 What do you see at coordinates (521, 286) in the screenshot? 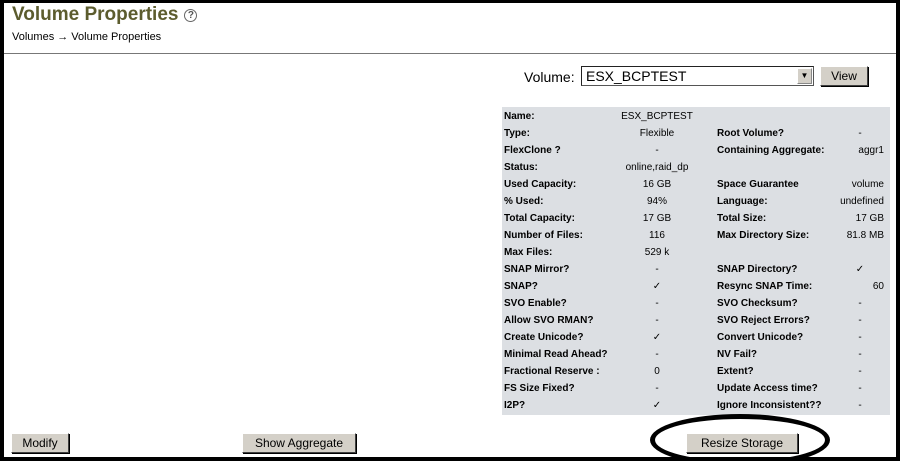
I see `property-label: SNAP?` at bounding box center [521, 286].